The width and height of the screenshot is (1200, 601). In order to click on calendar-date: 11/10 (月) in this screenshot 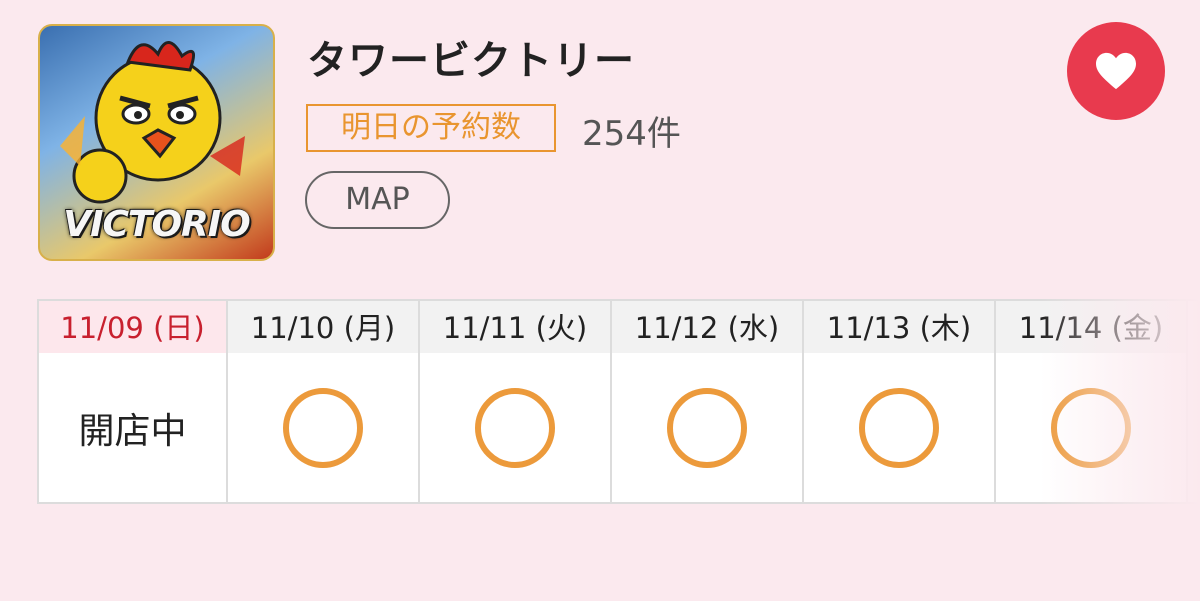, I will do `click(323, 327)`.